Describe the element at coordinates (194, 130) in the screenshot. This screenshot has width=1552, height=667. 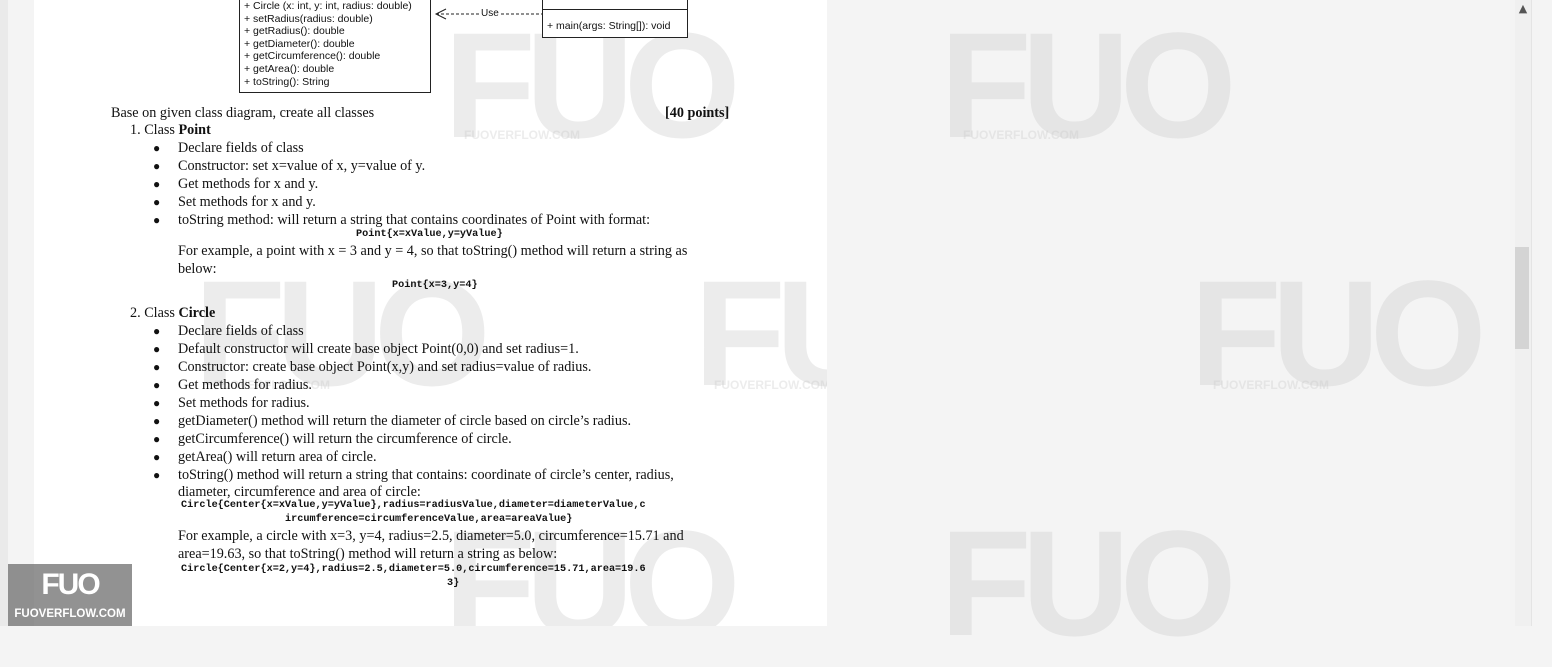
I see `class-name: Point` at that location.